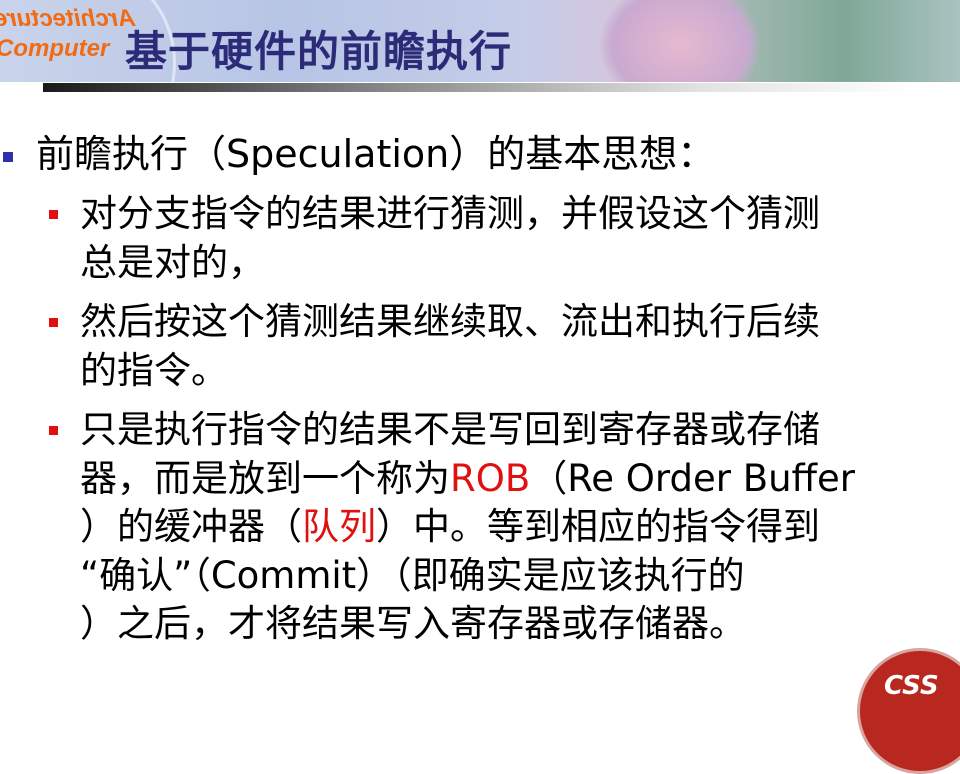  Describe the element at coordinates (154, 370) in the screenshot. I see `text-segment: 的指令。` at that location.